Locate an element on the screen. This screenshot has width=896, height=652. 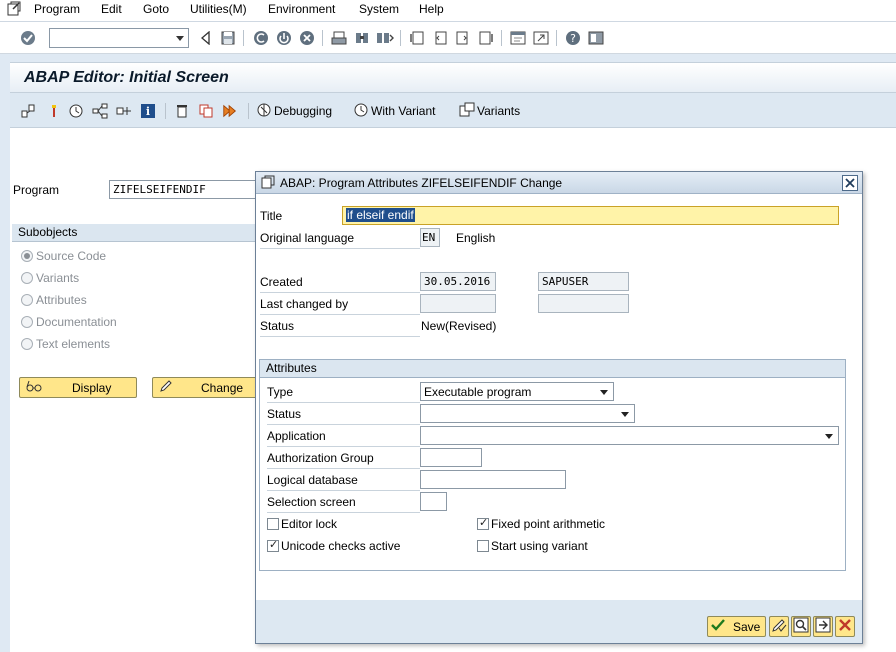
next-page-icon is located at coordinates (463, 38).